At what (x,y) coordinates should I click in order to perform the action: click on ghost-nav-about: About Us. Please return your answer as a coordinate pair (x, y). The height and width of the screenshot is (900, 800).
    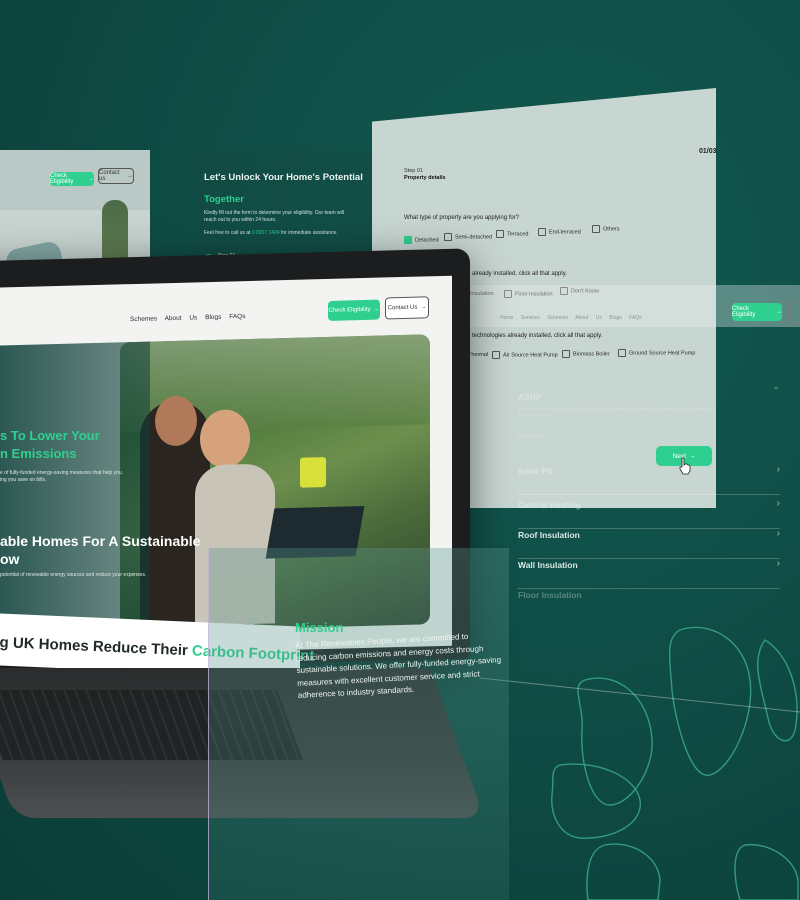
    Looking at the image, I should click on (588, 318).